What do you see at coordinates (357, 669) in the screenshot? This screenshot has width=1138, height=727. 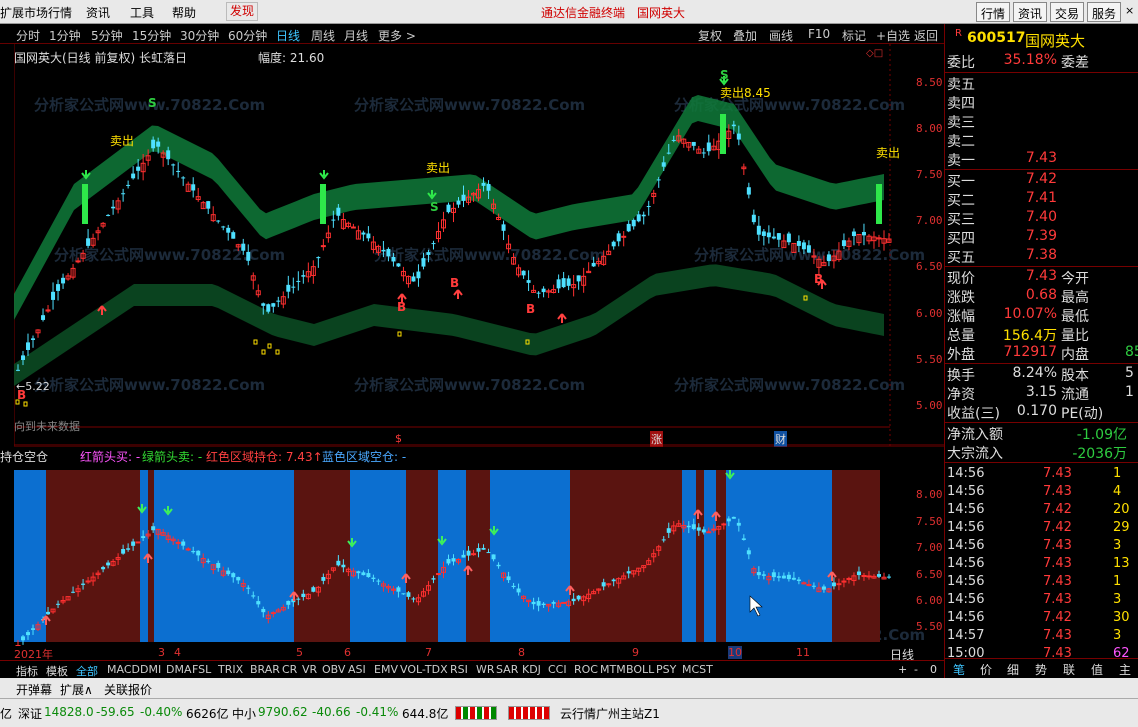 I see `tab-asi: ASI` at bounding box center [357, 669].